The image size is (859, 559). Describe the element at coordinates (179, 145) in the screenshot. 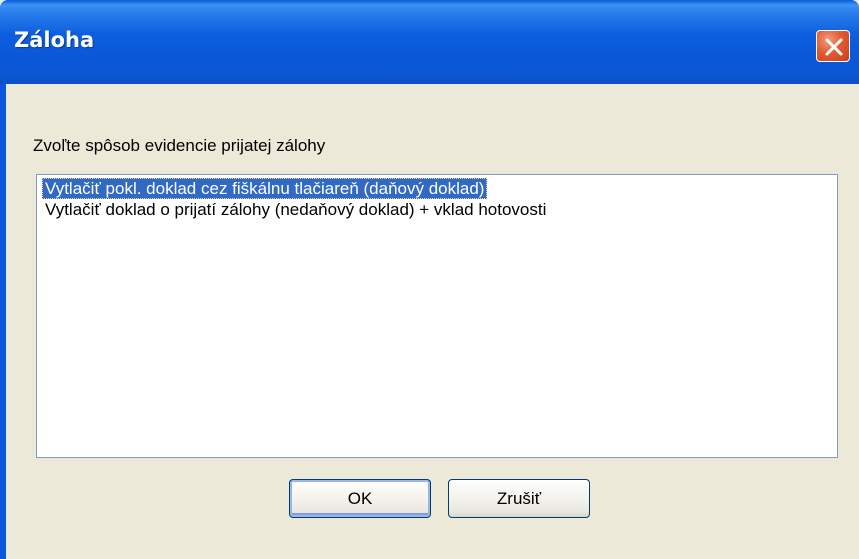

I see `prompt-label: Zvoľte spôsob evidencie prijatej zálohy` at that location.